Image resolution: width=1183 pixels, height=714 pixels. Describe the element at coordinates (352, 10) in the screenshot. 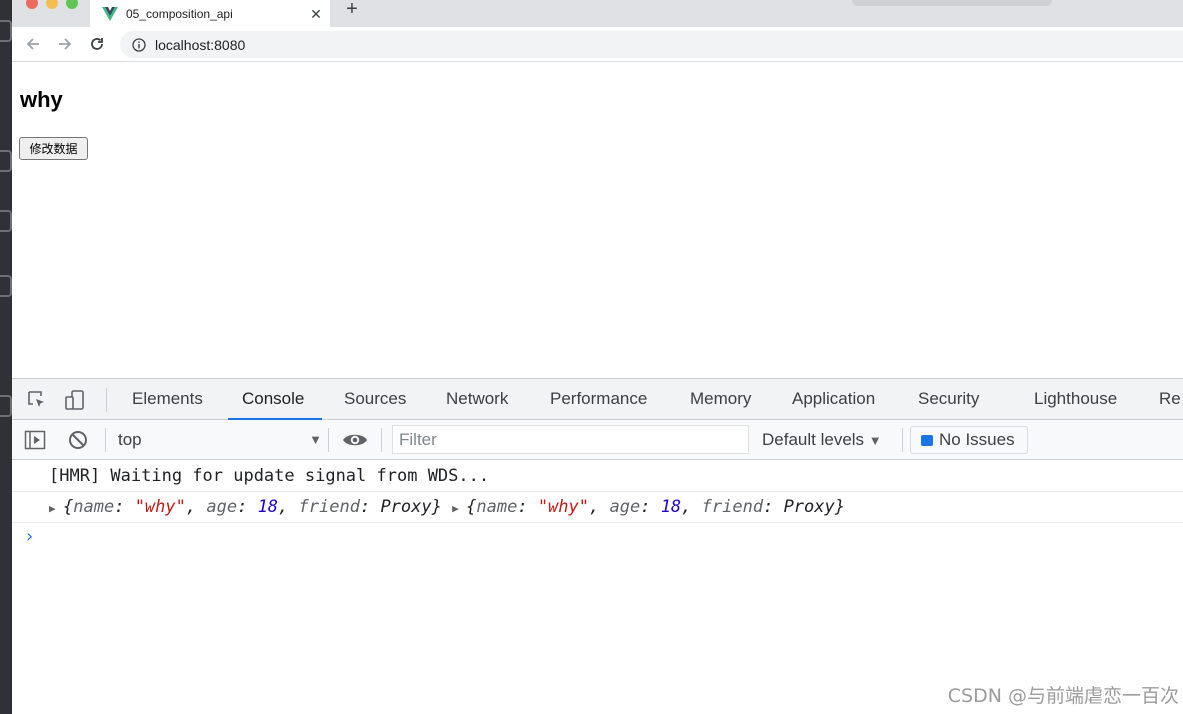

I see `new-tab-button: +` at that location.